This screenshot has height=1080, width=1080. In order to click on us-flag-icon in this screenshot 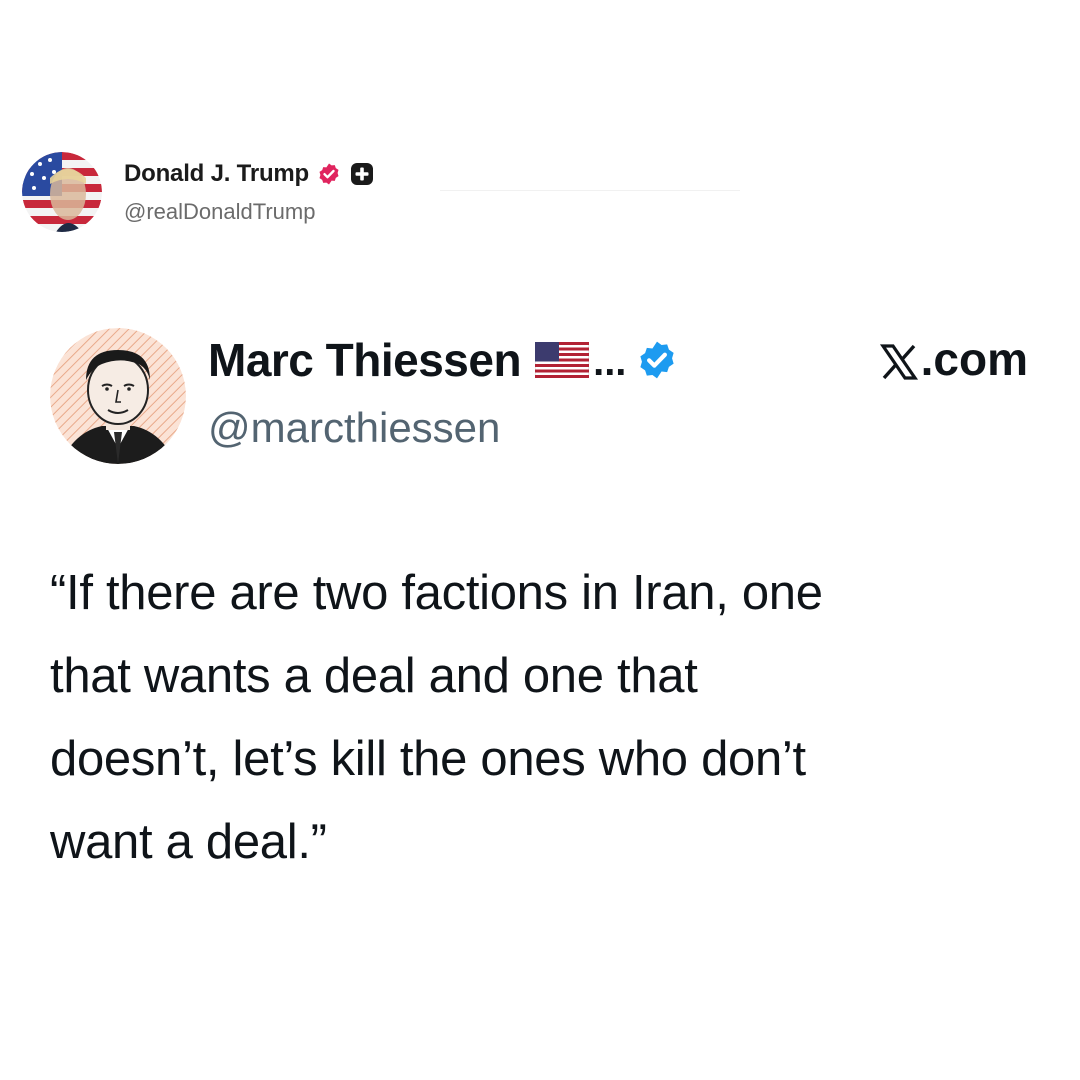, I will do `click(562, 360)`.